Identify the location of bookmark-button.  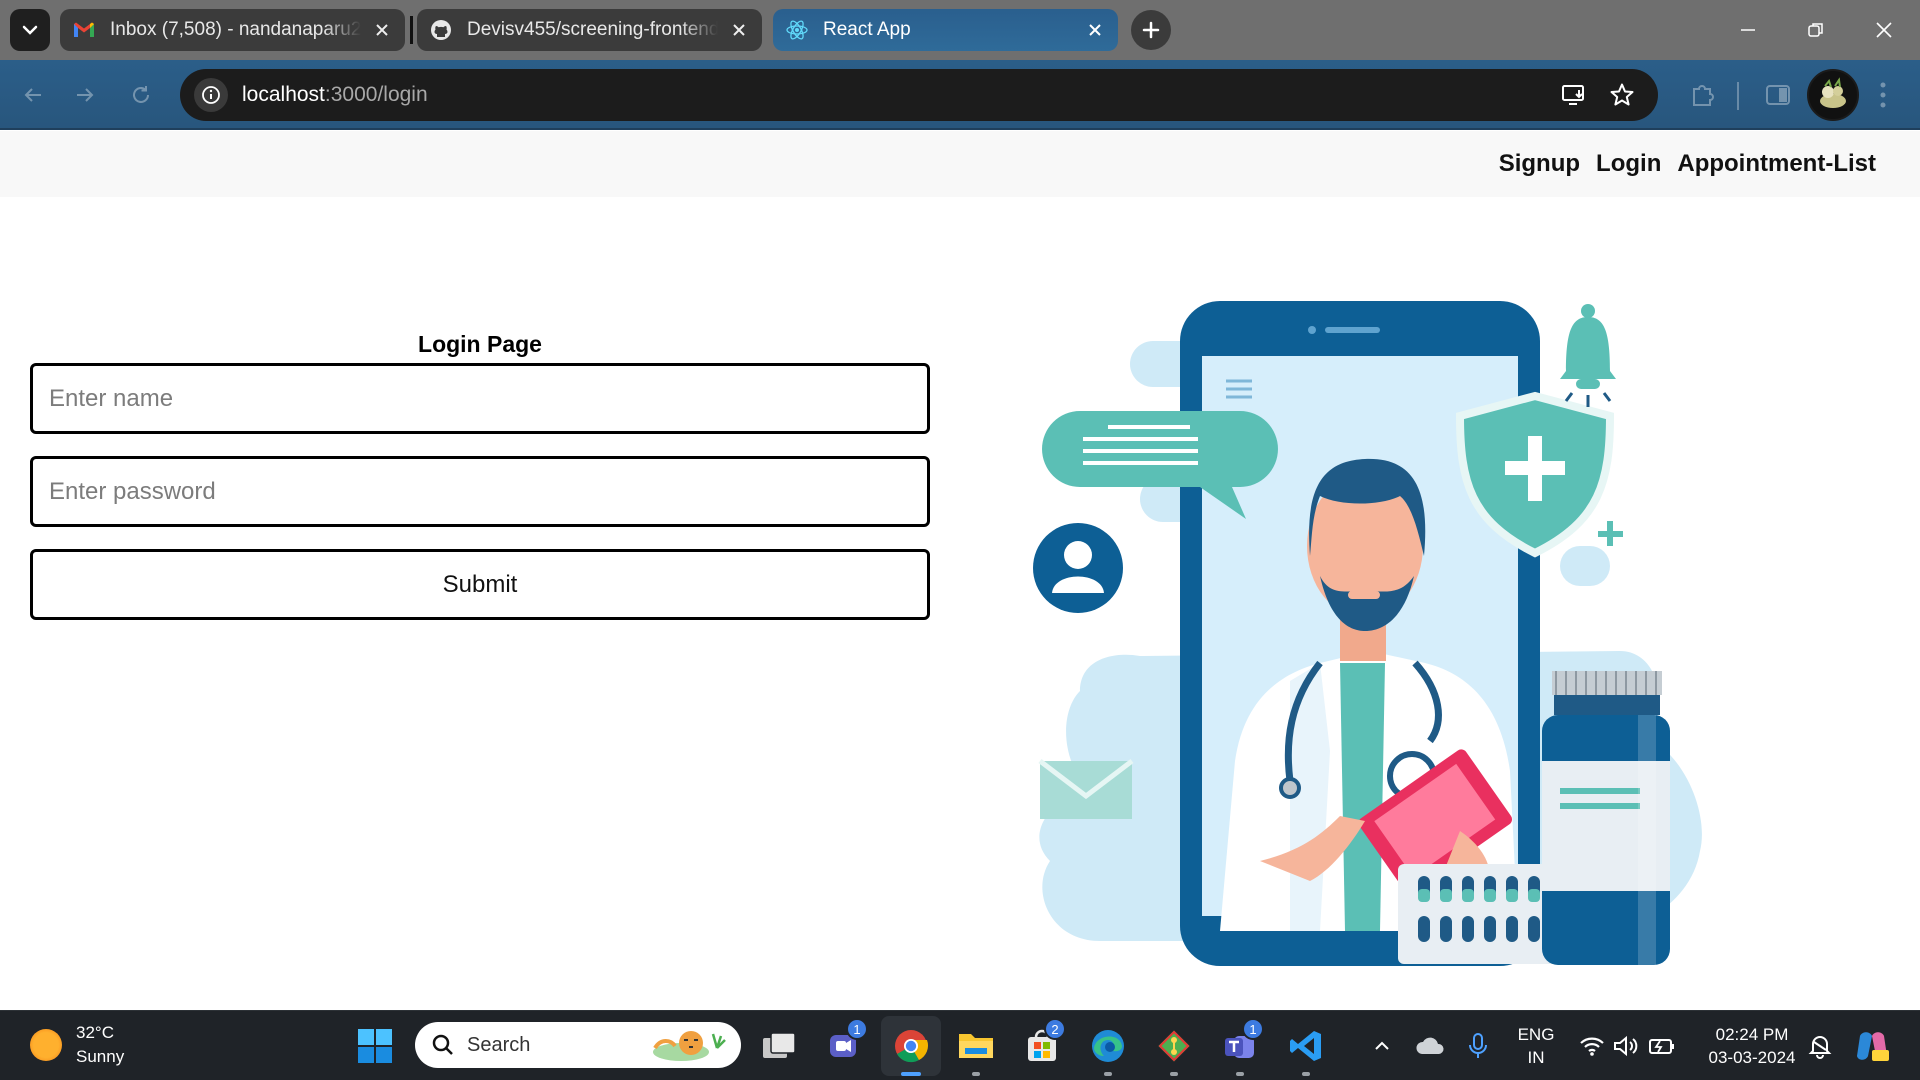
(1622, 95).